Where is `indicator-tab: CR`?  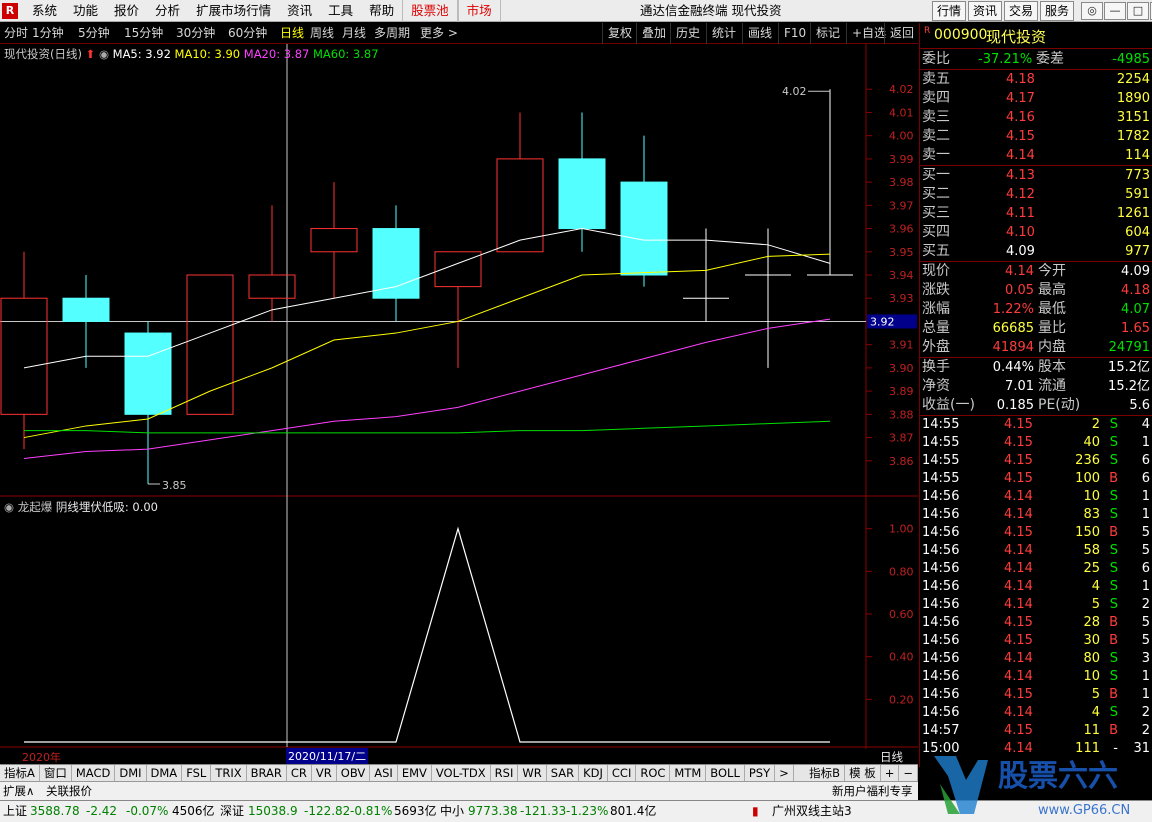
indicator-tab: CR is located at coordinates (299, 773).